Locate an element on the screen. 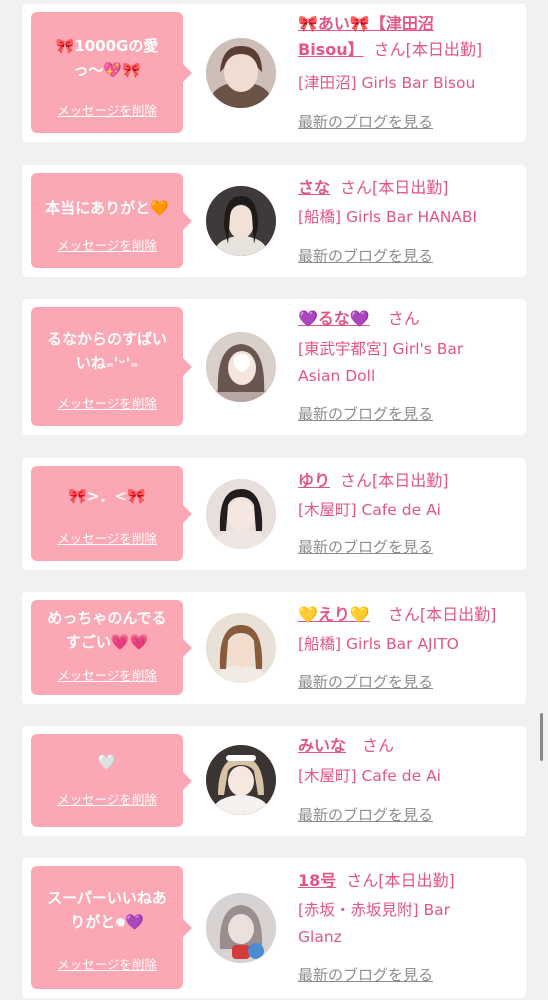 The width and height of the screenshot is (548, 1000). message-line: いね₌'ᵕ'₌ is located at coordinates (107, 363).